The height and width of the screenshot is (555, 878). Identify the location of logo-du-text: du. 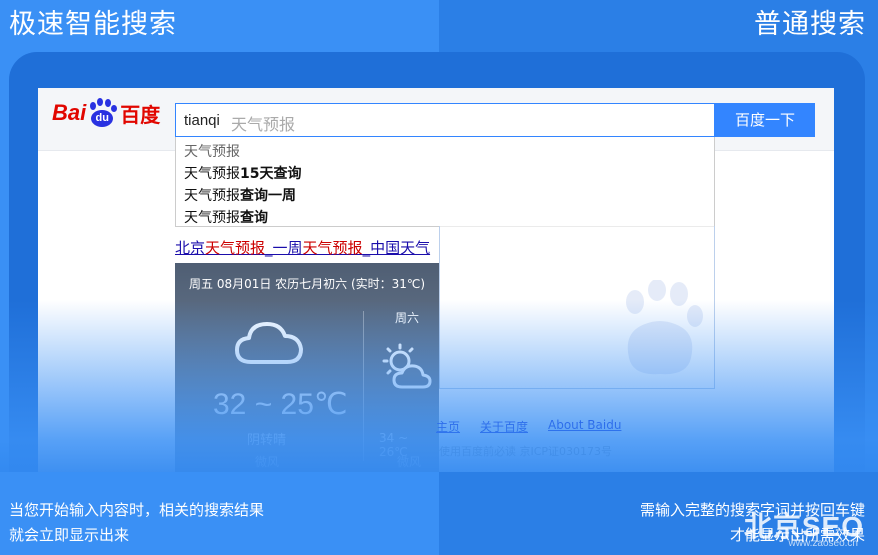
(102, 118).